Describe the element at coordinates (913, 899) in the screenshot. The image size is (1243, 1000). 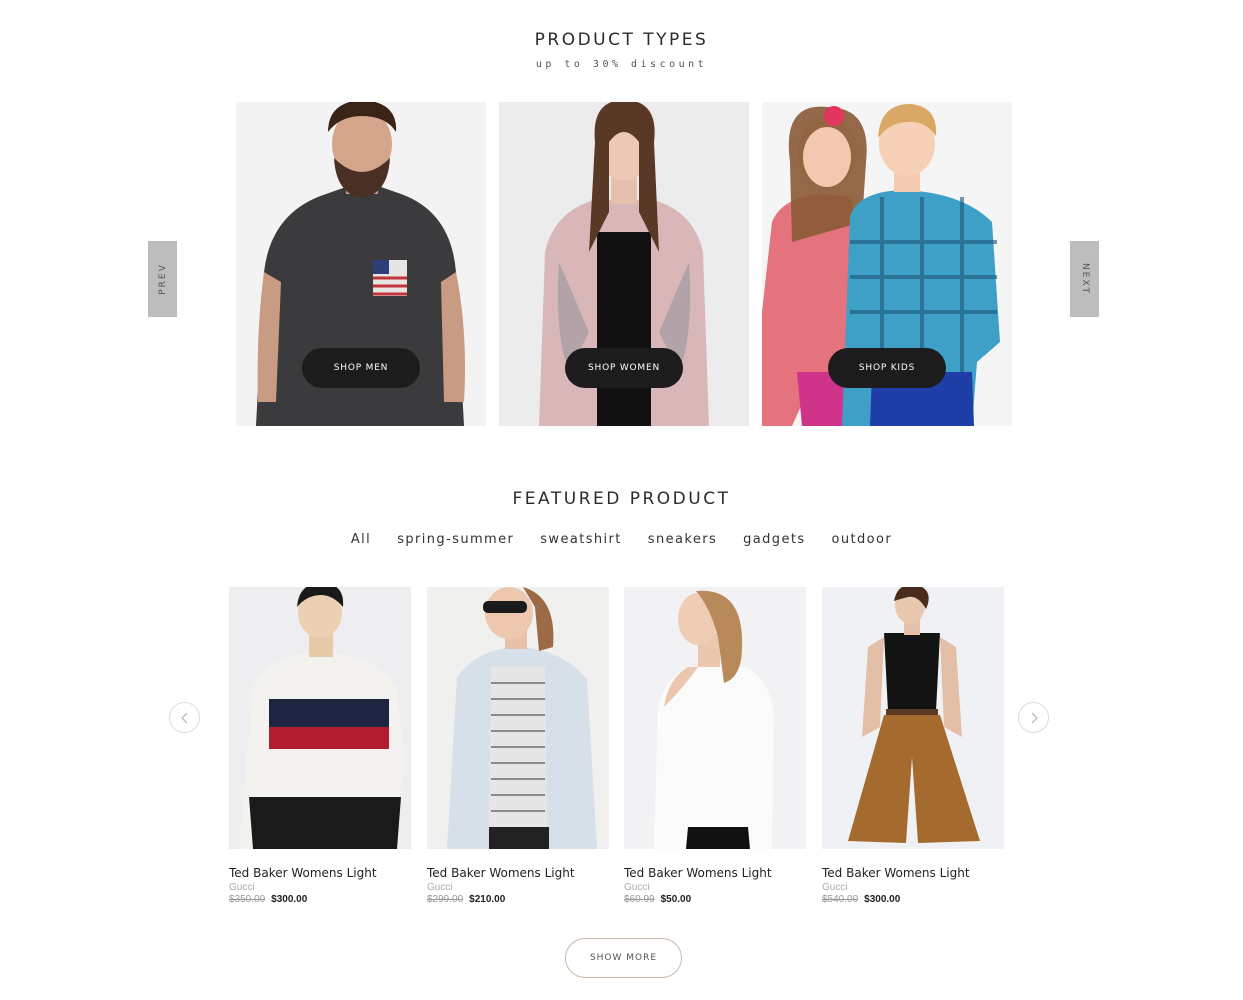
I see `product-price-row: $540.00 $300.00` at that location.